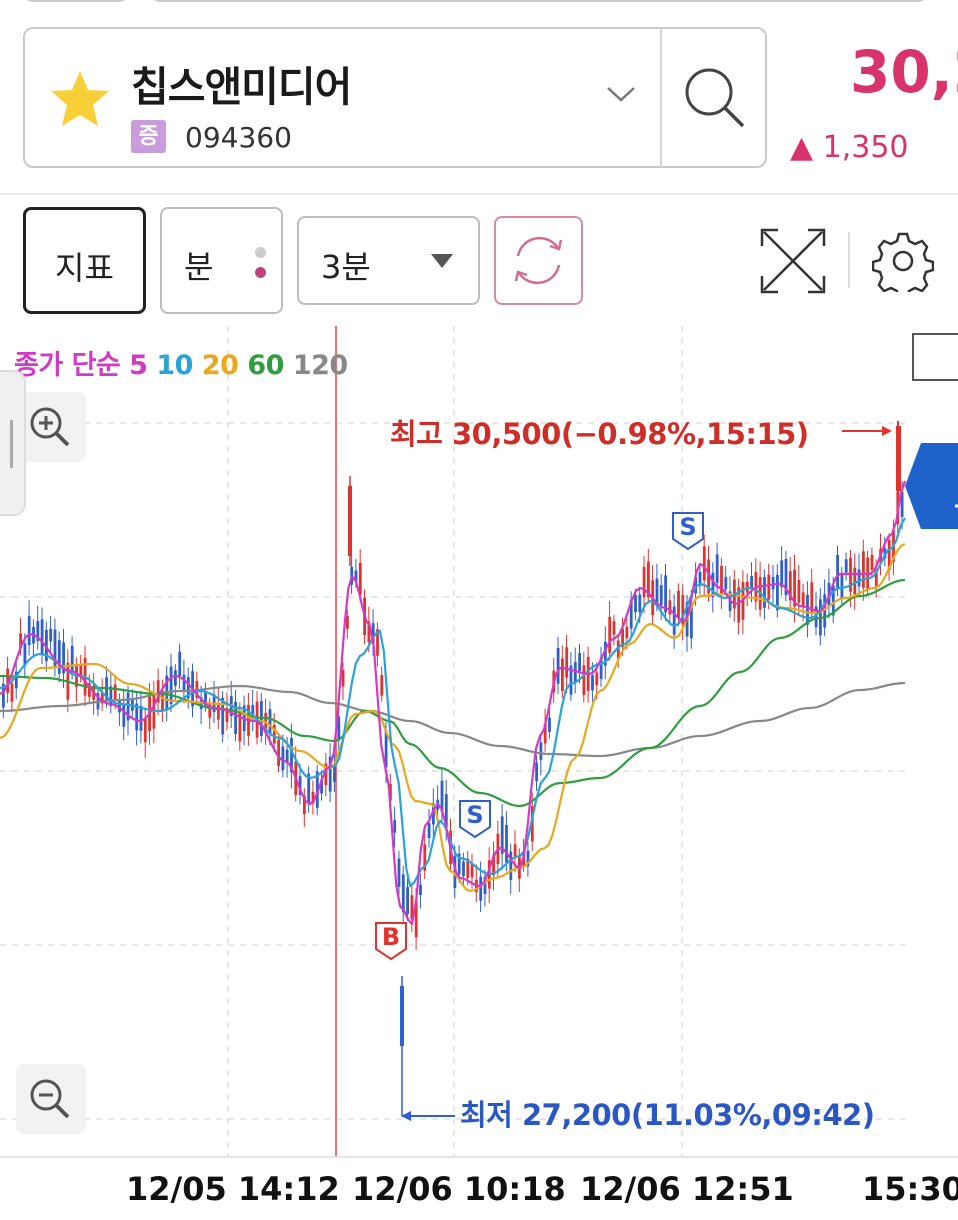  What do you see at coordinates (220, 365) in the screenshot?
I see `legend-ma20: 20` at bounding box center [220, 365].